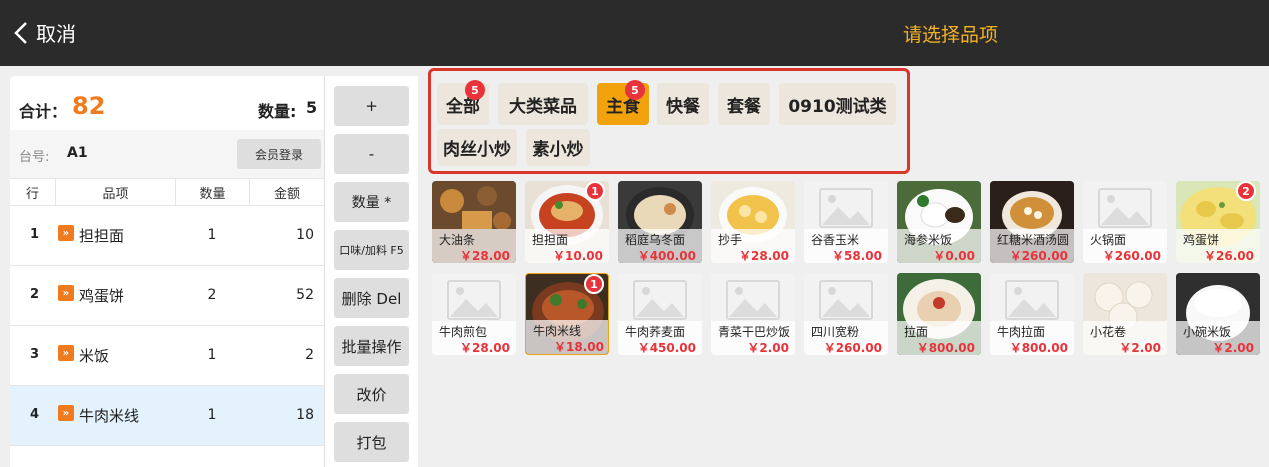  I want to click on product-card: 牛肉拉面 ￥800.00, so click(1032, 314).